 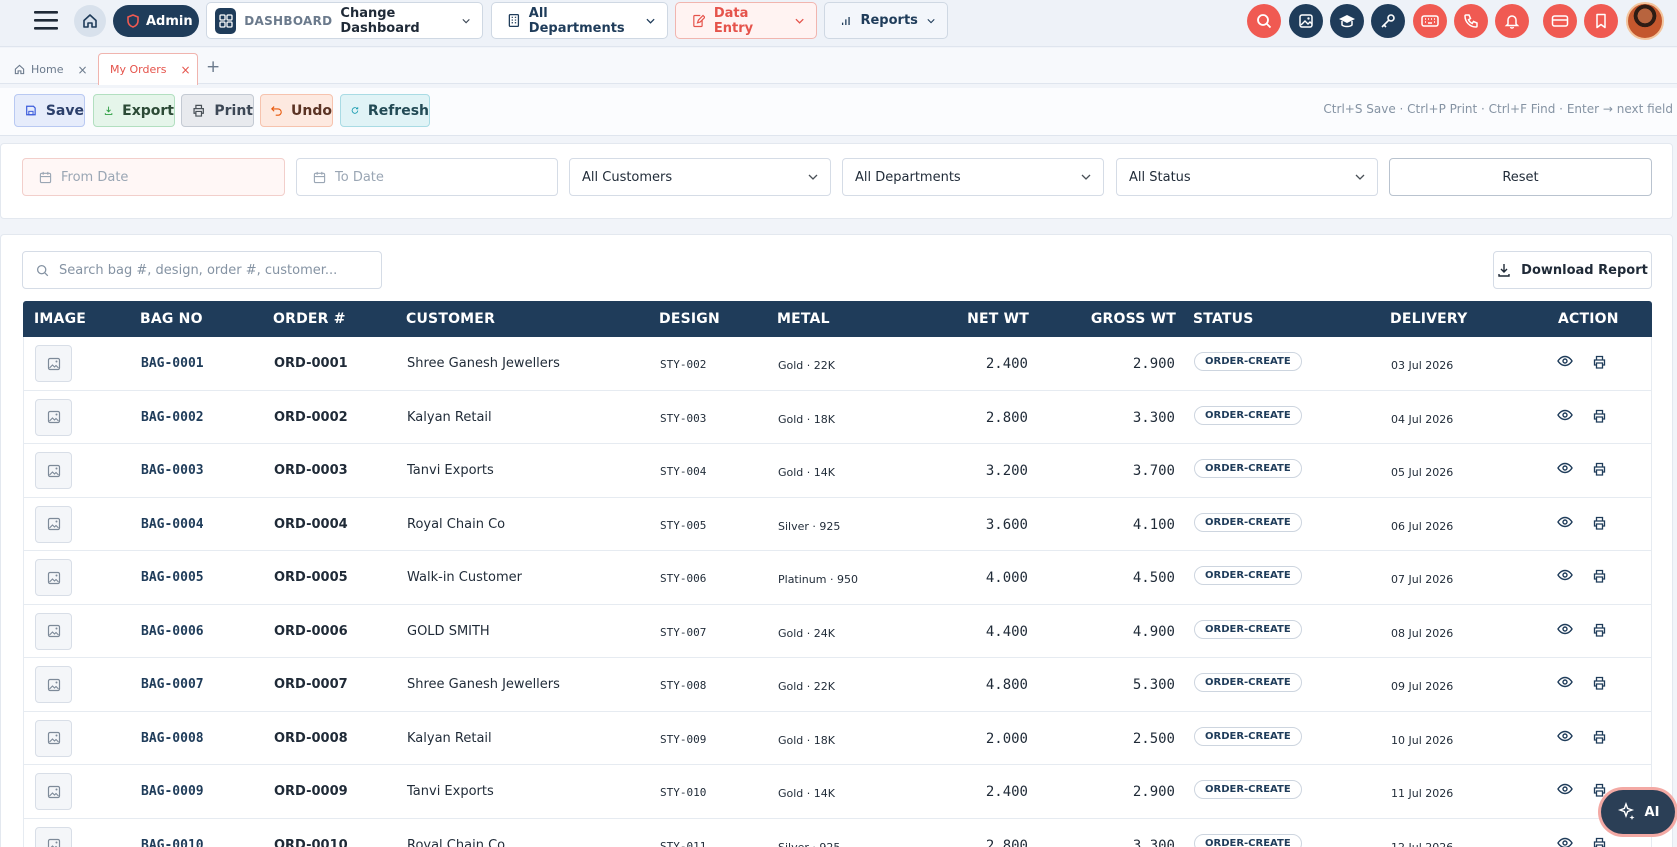 I want to click on gross-weight-cell: 4.900, so click(x=1153, y=631).